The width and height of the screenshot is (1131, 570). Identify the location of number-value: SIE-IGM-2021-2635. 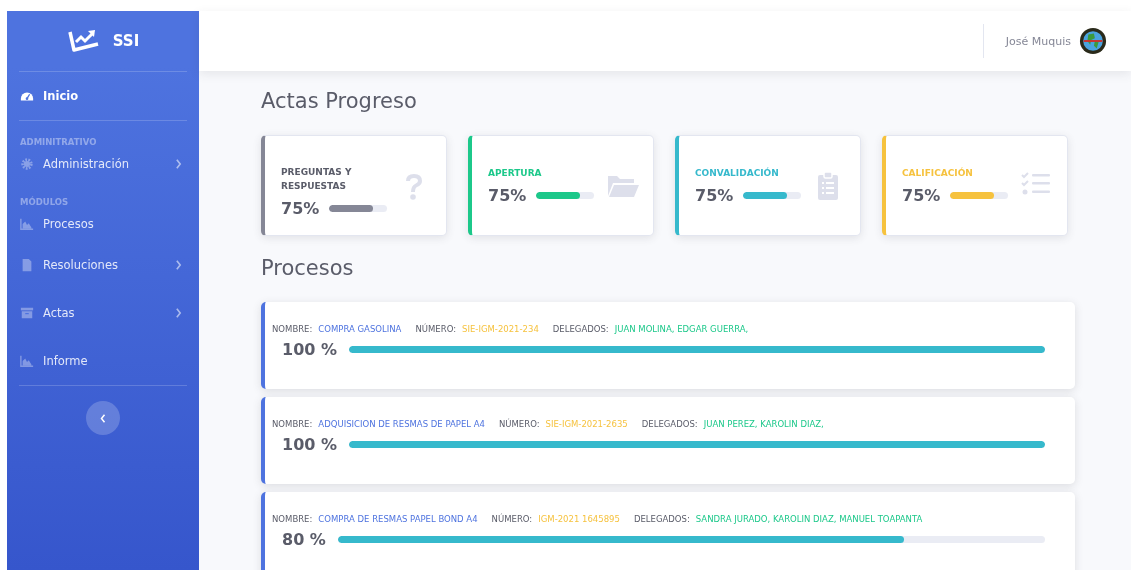
(586, 424).